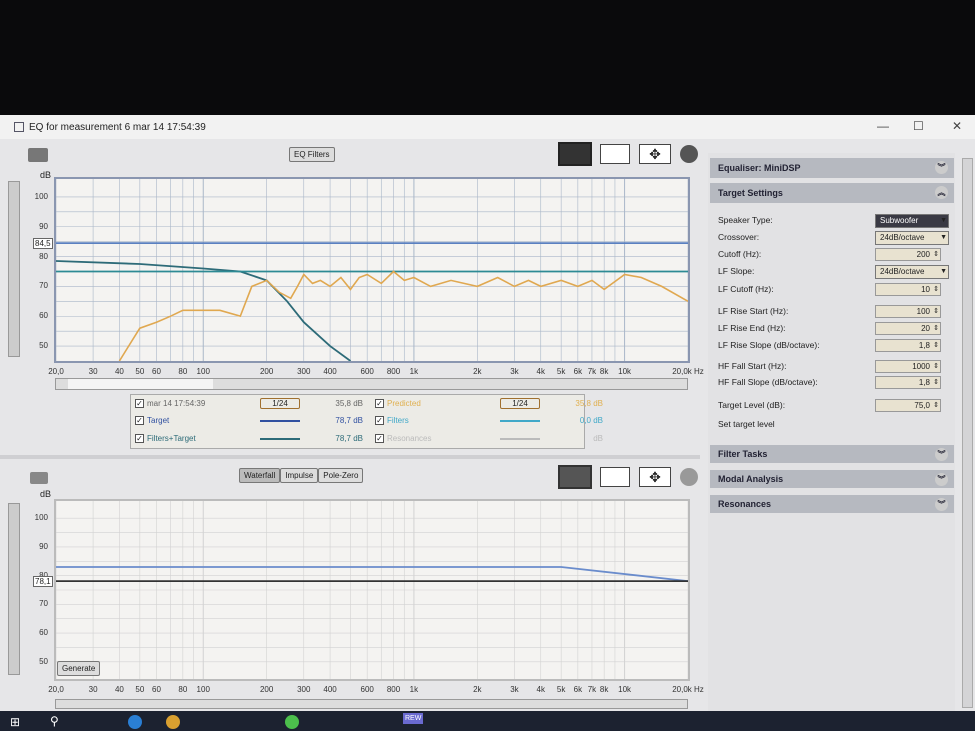  What do you see at coordinates (249, 403) in the screenshot?
I see `legend-item: ✓ mar 14 17:54:39 1/24 35,8 dB` at bounding box center [249, 403].